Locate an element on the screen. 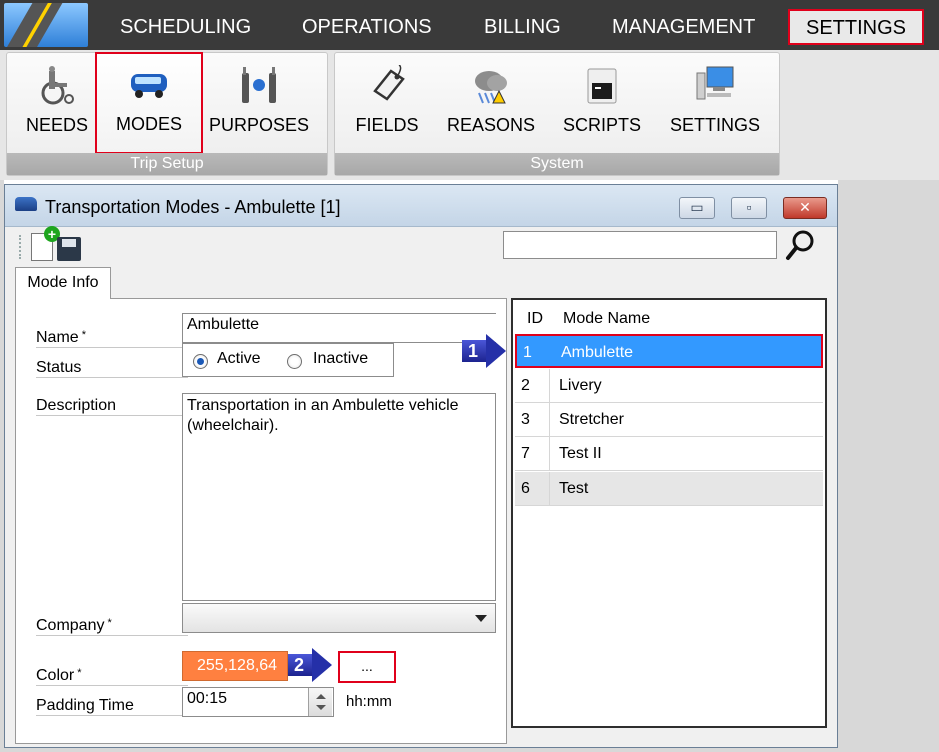  new-record-button: + is located at coordinates (45, 243).